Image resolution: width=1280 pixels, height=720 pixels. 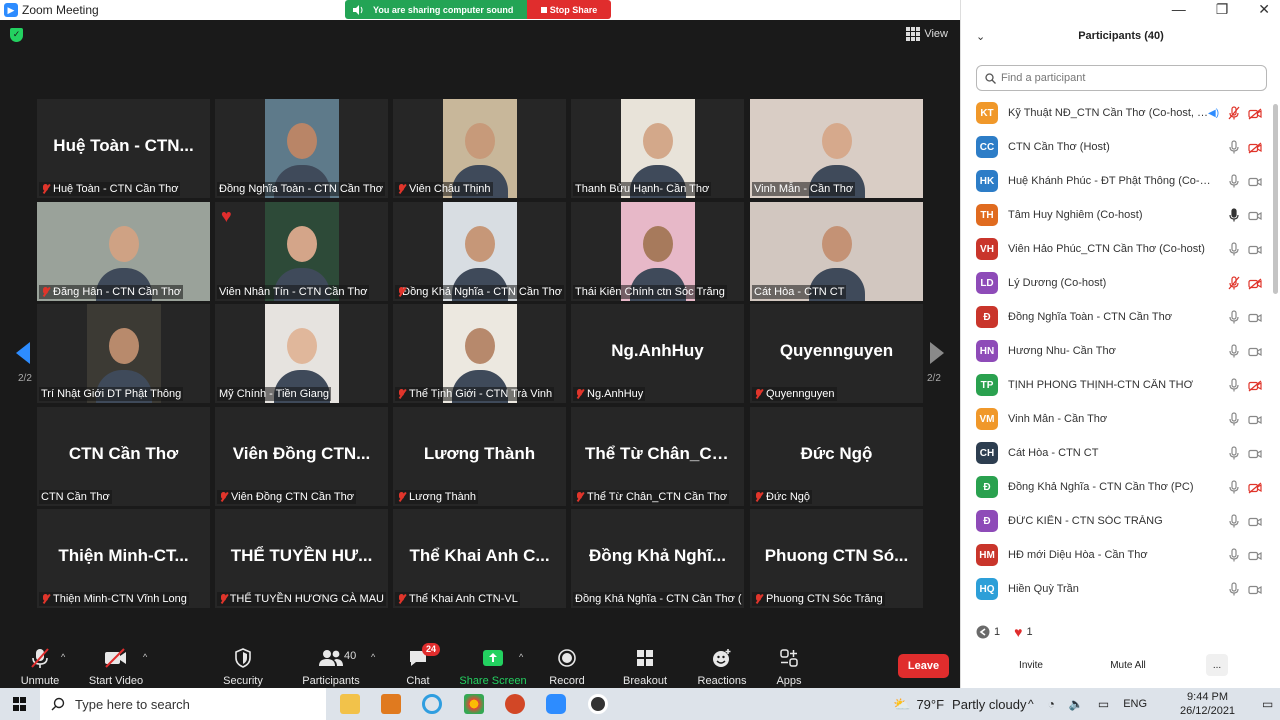 I want to click on share-options-caret-icon: ^, so click(x=521, y=657).